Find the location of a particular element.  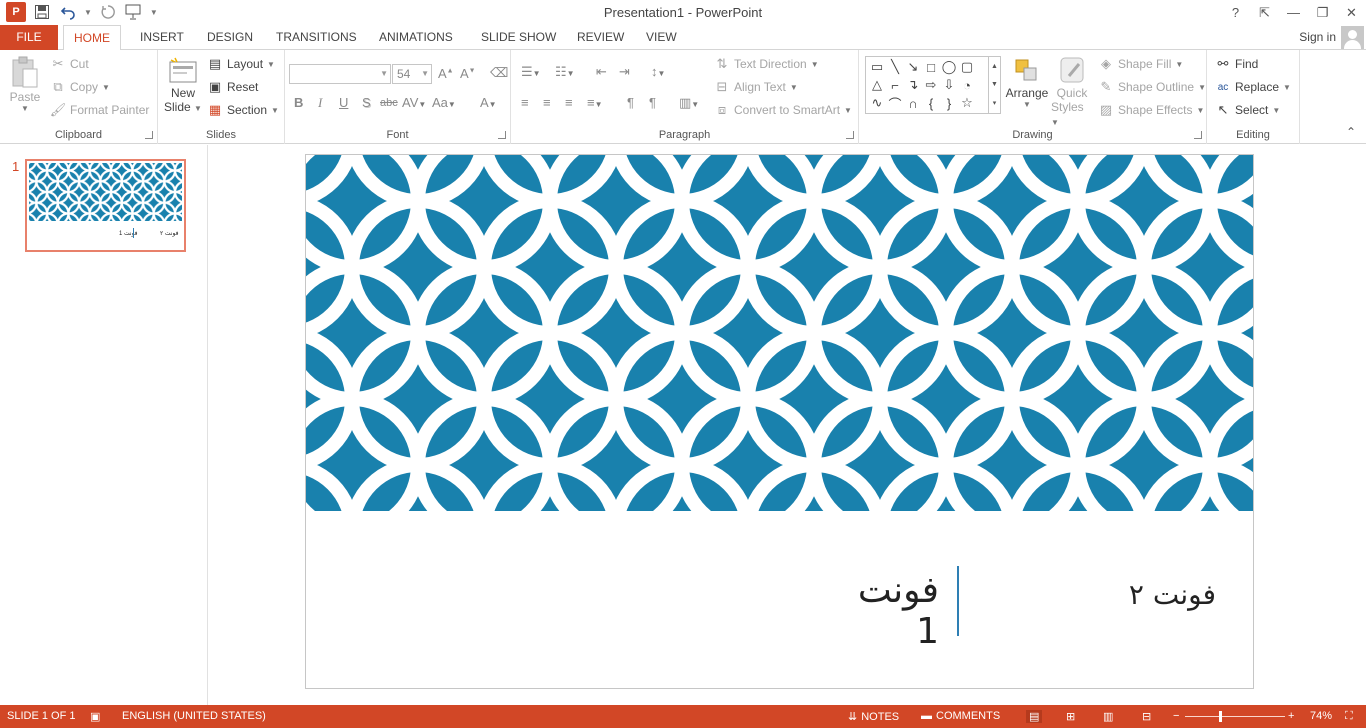

clipboard-launcher-icon is located at coordinates (149, 135).